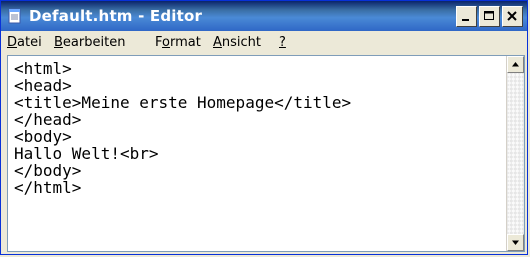 The image size is (530, 257). I want to click on menu-datei: Datei, so click(24, 42).